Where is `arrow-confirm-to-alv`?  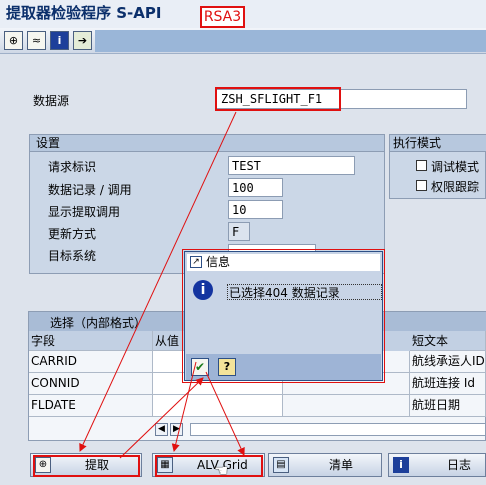
arrow-confirm-to-alv is located at coordinates (184, 406).